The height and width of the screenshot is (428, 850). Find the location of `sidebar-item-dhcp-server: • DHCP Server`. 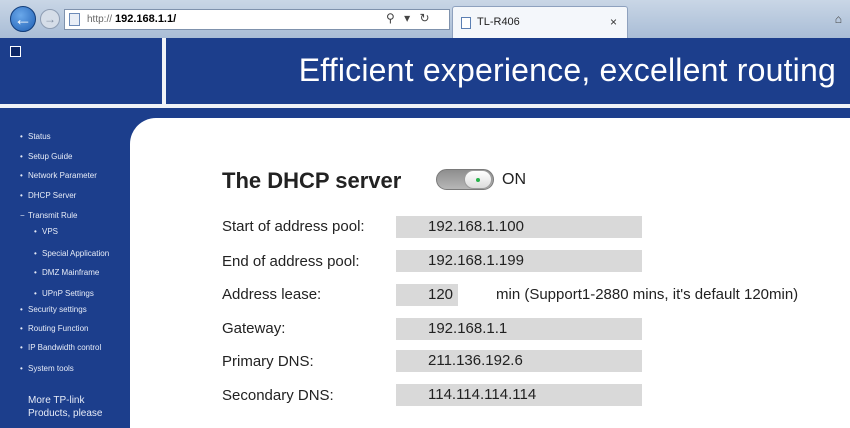

sidebar-item-dhcp-server: • DHCP Server is located at coordinates (48, 195).